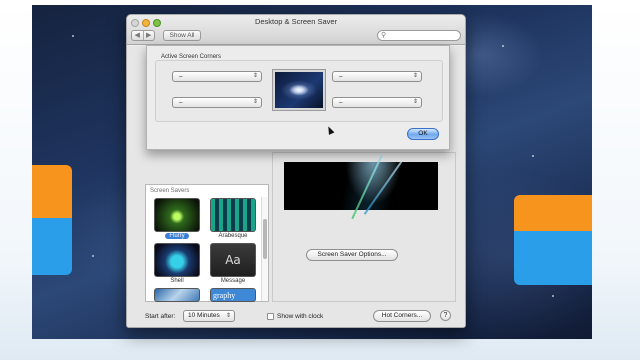 Image resolution: width=640 pixels, height=360 pixels. Describe the element at coordinates (296, 30) in the screenshot. I see `title-bar: Desktop & Screen Saver ◀ ▶ Show All ⚲` at that location.